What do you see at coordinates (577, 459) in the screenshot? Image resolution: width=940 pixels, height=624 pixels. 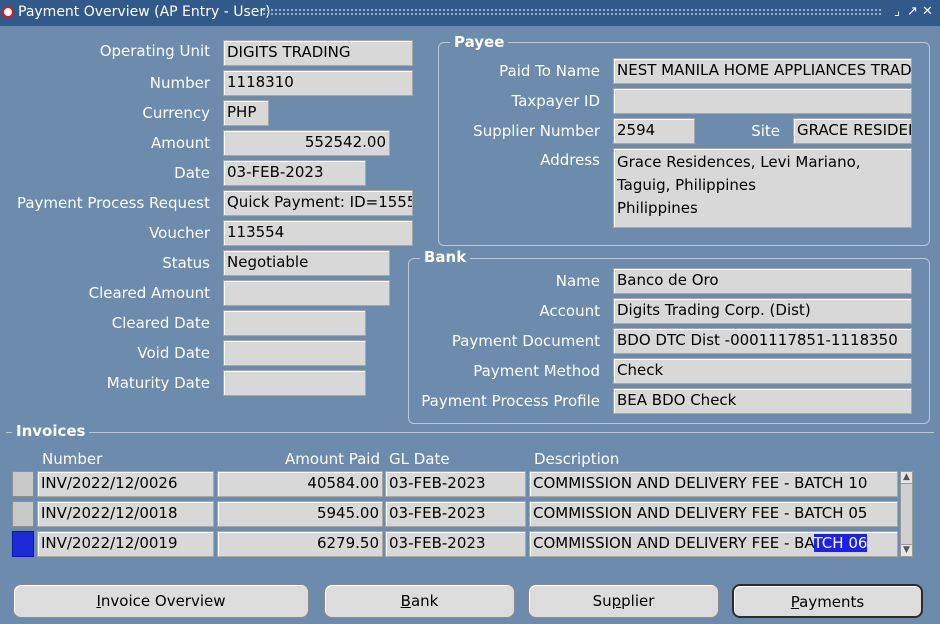 I see `col-header-description: Description` at bounding box center [577, 459].